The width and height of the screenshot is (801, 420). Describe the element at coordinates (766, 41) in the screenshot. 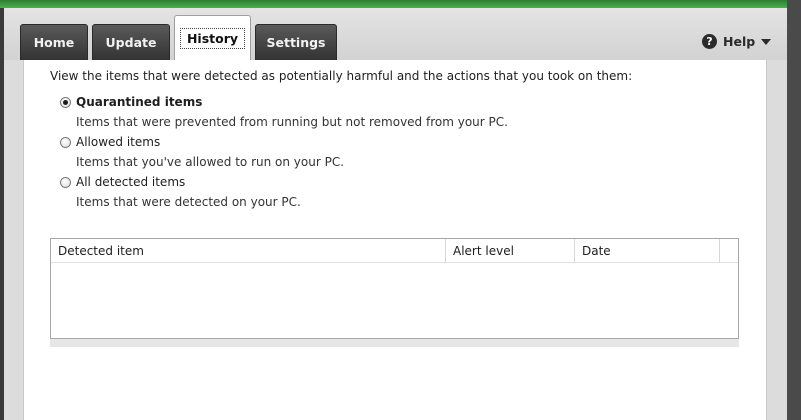

I see `chevron-down-icon` at that location.